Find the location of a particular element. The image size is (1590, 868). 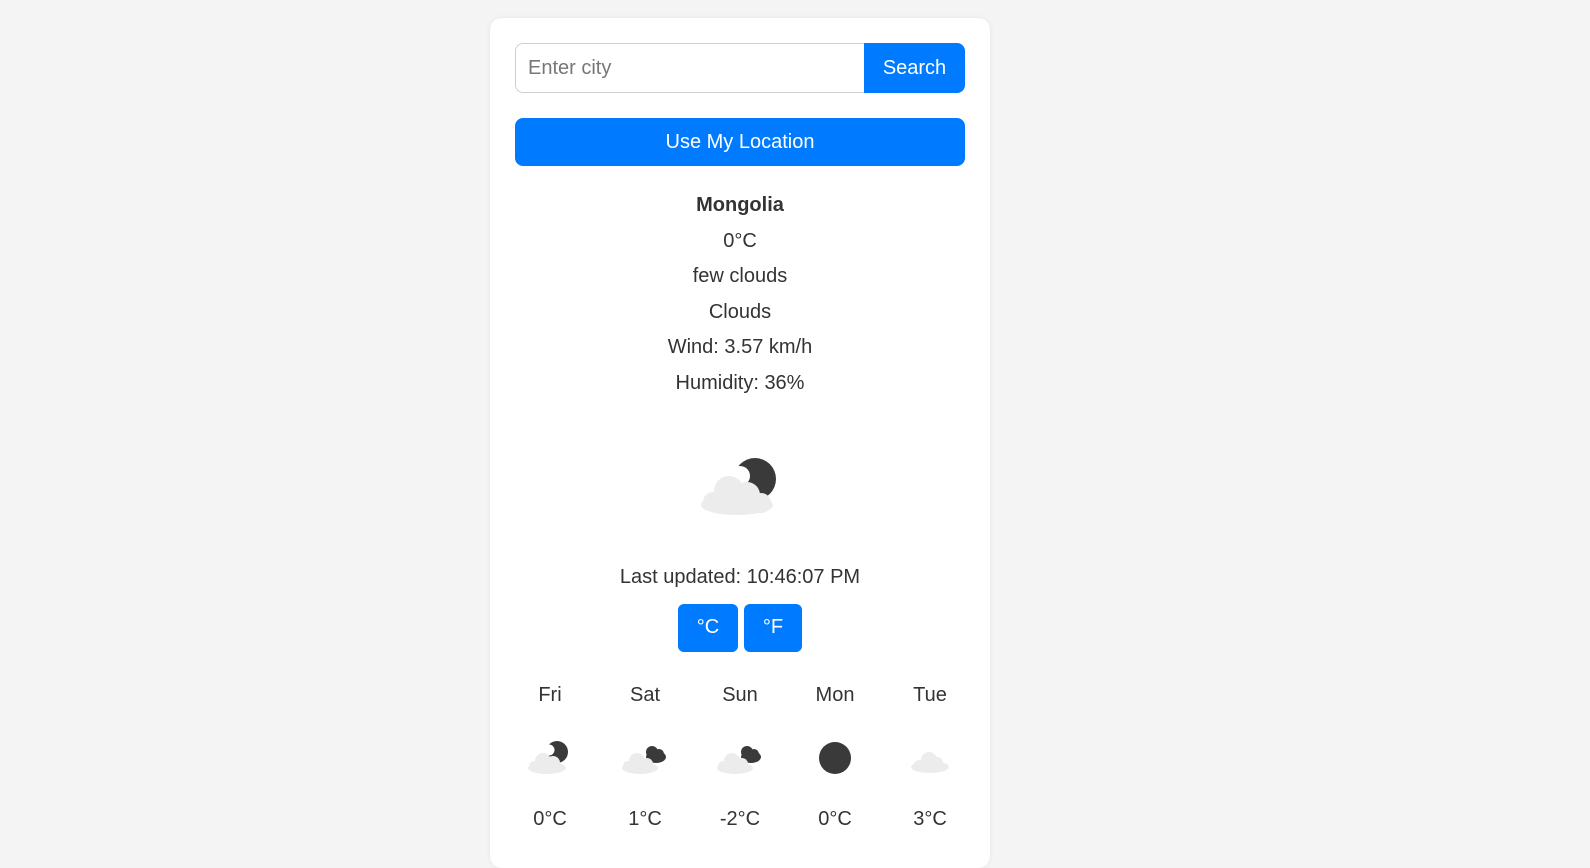

forecast-day: Sat 1°C is located at coordinates (645, 757).